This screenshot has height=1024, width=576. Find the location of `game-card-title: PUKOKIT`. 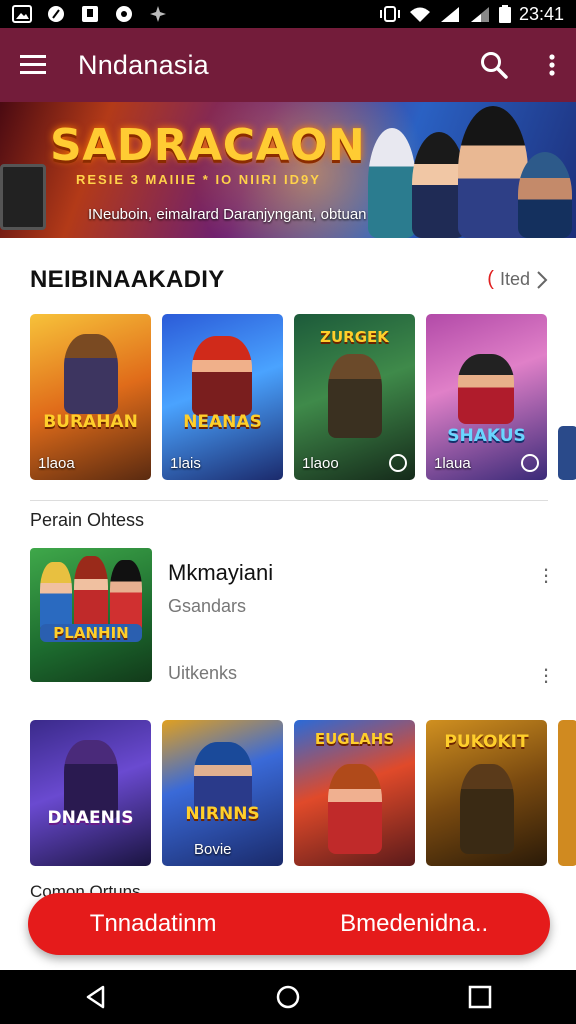

game-card-title: PUKOKIT is located at coordinates (486, 742).